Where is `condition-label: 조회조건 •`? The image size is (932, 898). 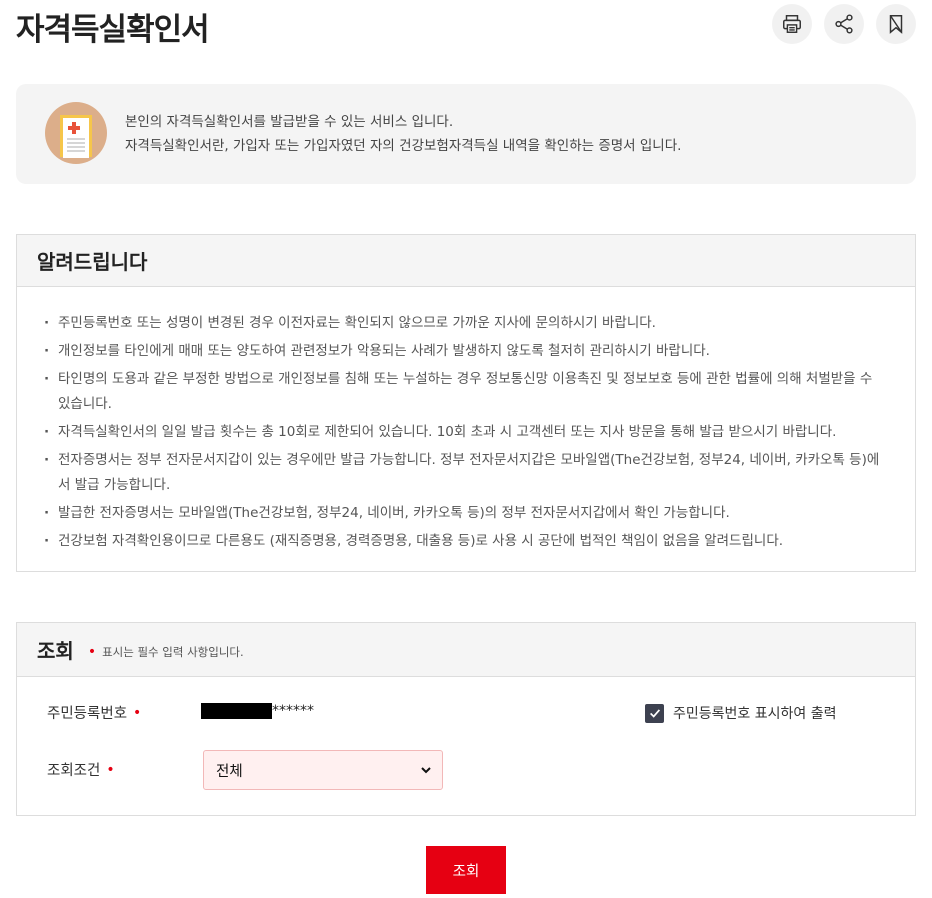
condition-label: 조회조건 • is located at coordinates (81, 769).